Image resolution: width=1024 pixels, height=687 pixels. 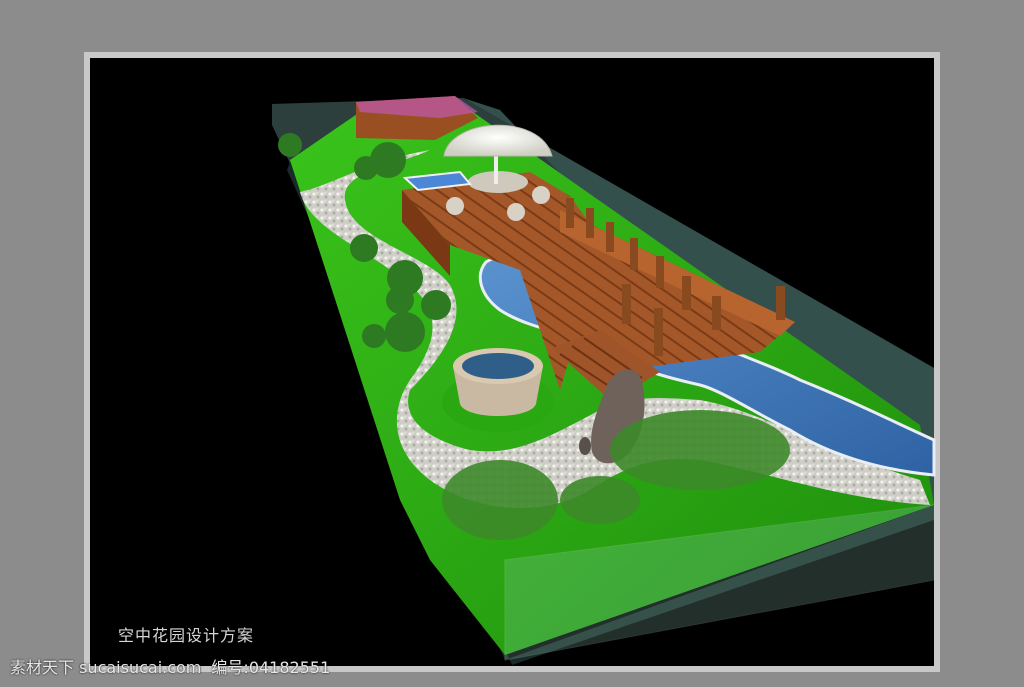 What do you see at coordinates (106, 667) in the screenshot?
I see `watermark-site: 素材天下 sucaisucai.com` at bounding box center [106, 667].